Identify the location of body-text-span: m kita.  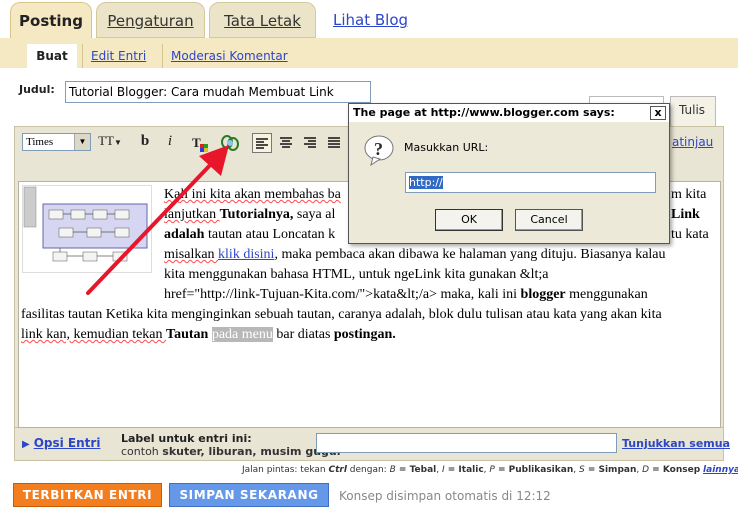
(689, 194).